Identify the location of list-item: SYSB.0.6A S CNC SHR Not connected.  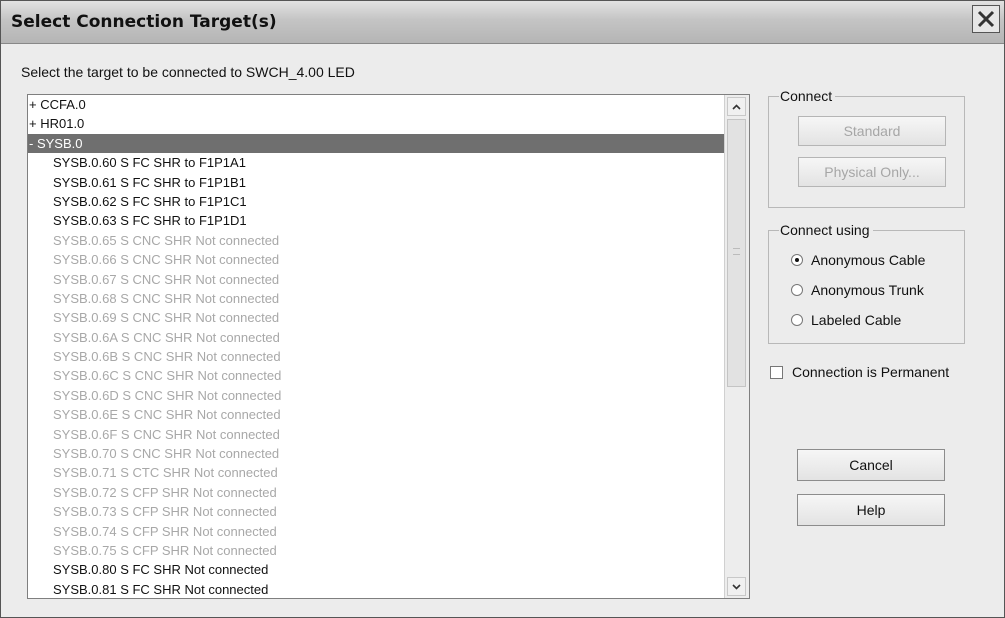
(166, 337).